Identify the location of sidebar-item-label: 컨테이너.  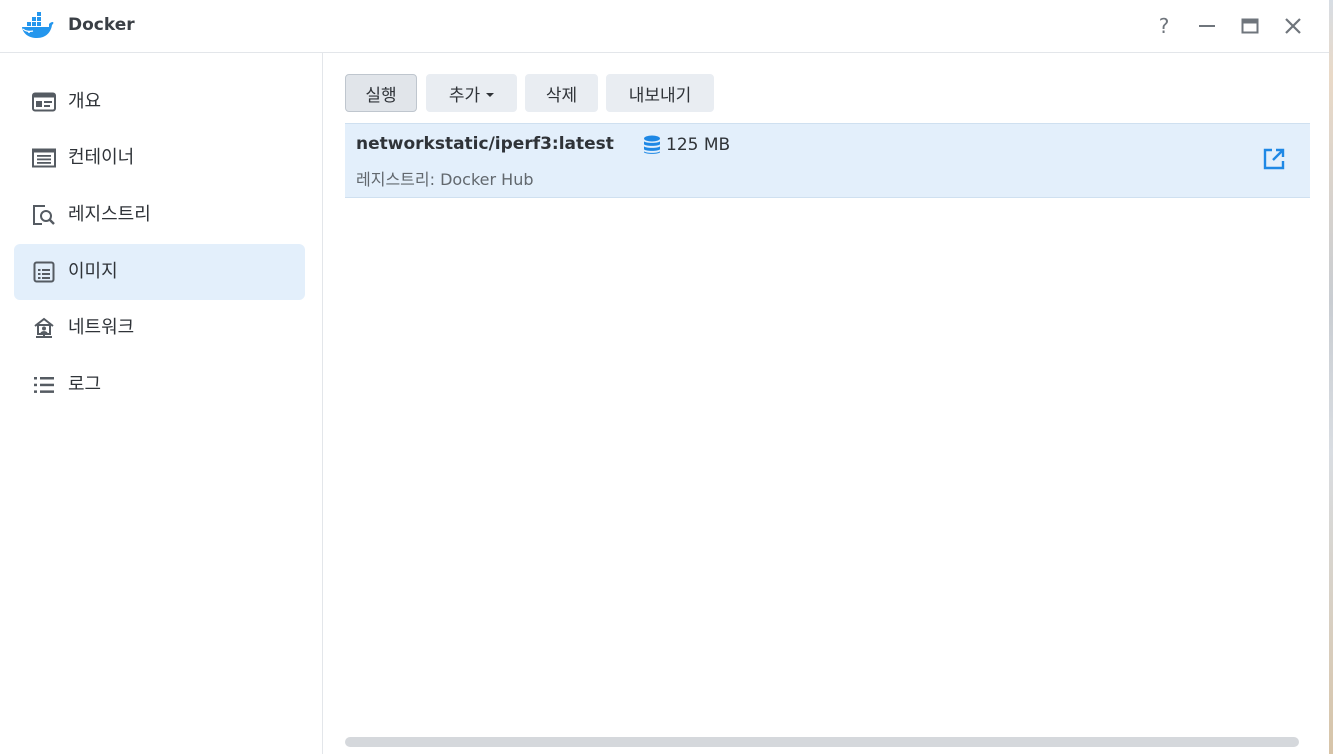
(101, 157).